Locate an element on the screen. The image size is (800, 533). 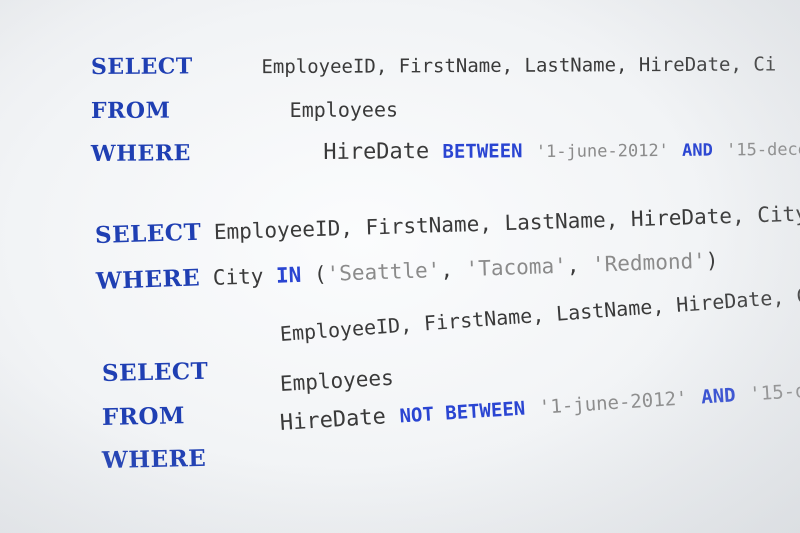
code-keyword-where-3: WHERE is located at coordinates (154, 460).